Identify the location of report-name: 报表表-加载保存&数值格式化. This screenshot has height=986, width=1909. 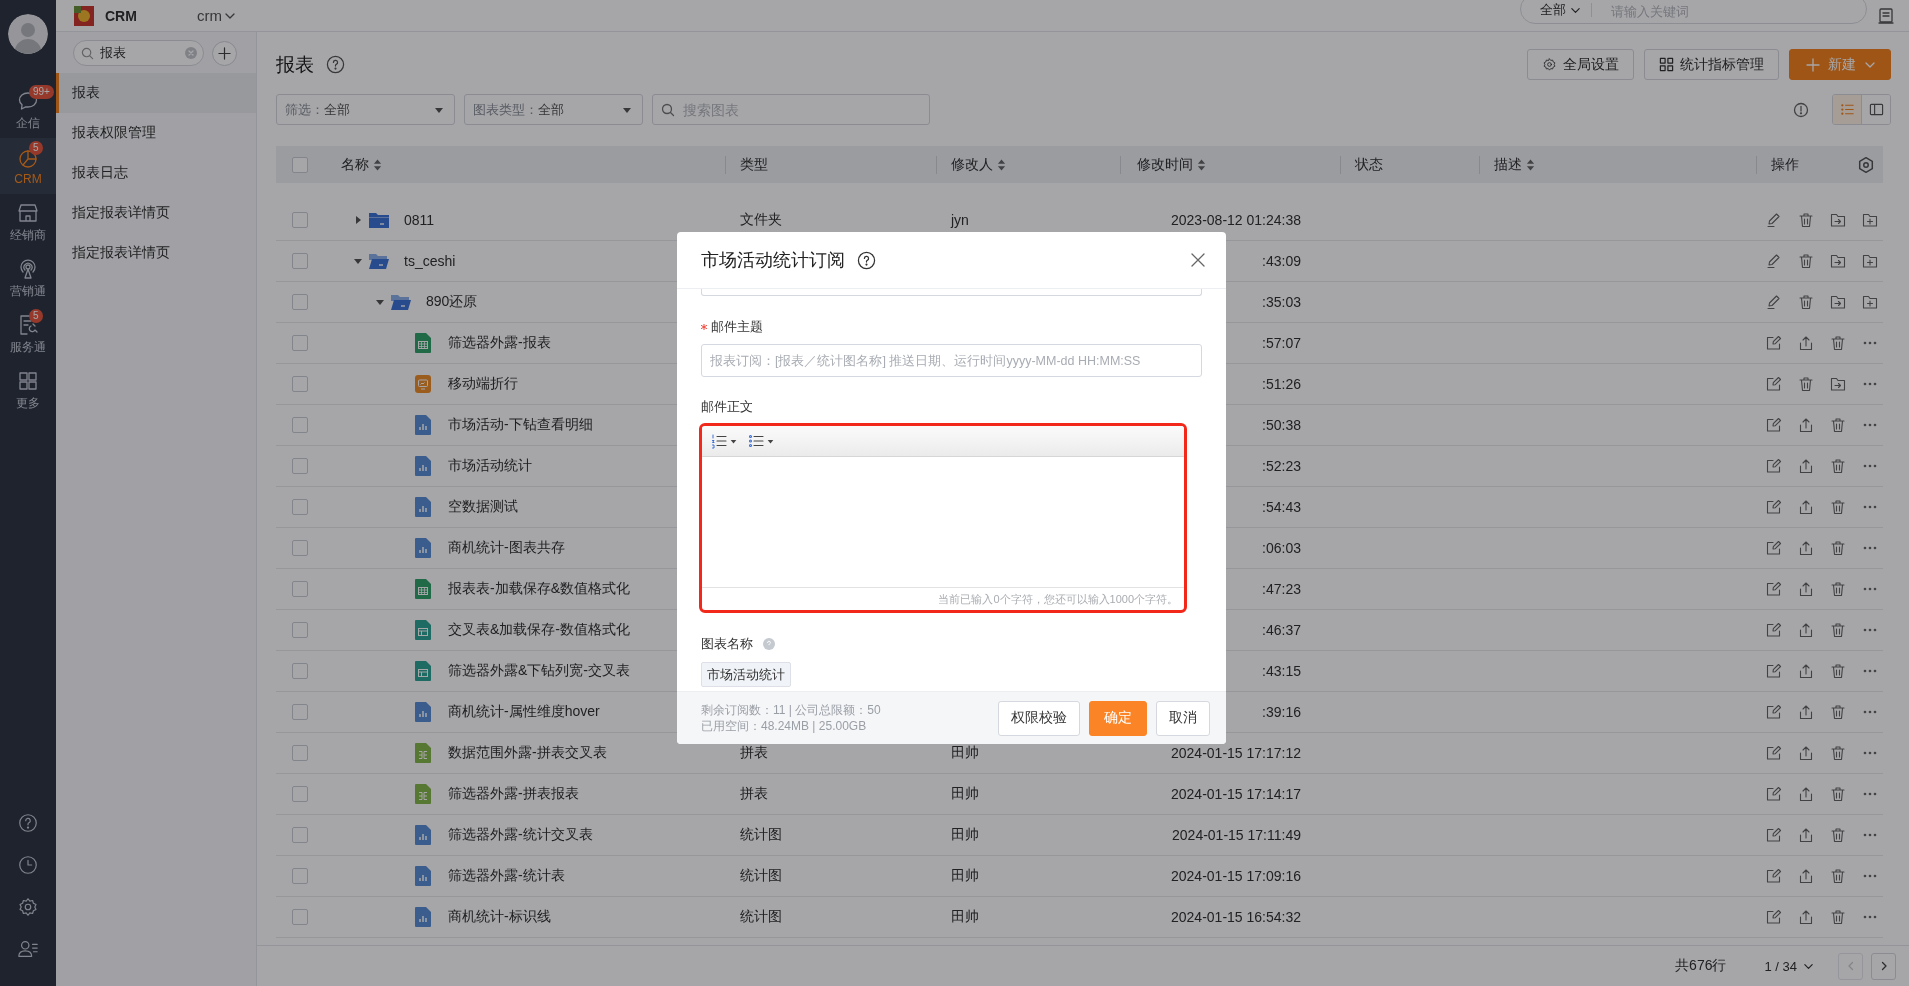
(539, 589).